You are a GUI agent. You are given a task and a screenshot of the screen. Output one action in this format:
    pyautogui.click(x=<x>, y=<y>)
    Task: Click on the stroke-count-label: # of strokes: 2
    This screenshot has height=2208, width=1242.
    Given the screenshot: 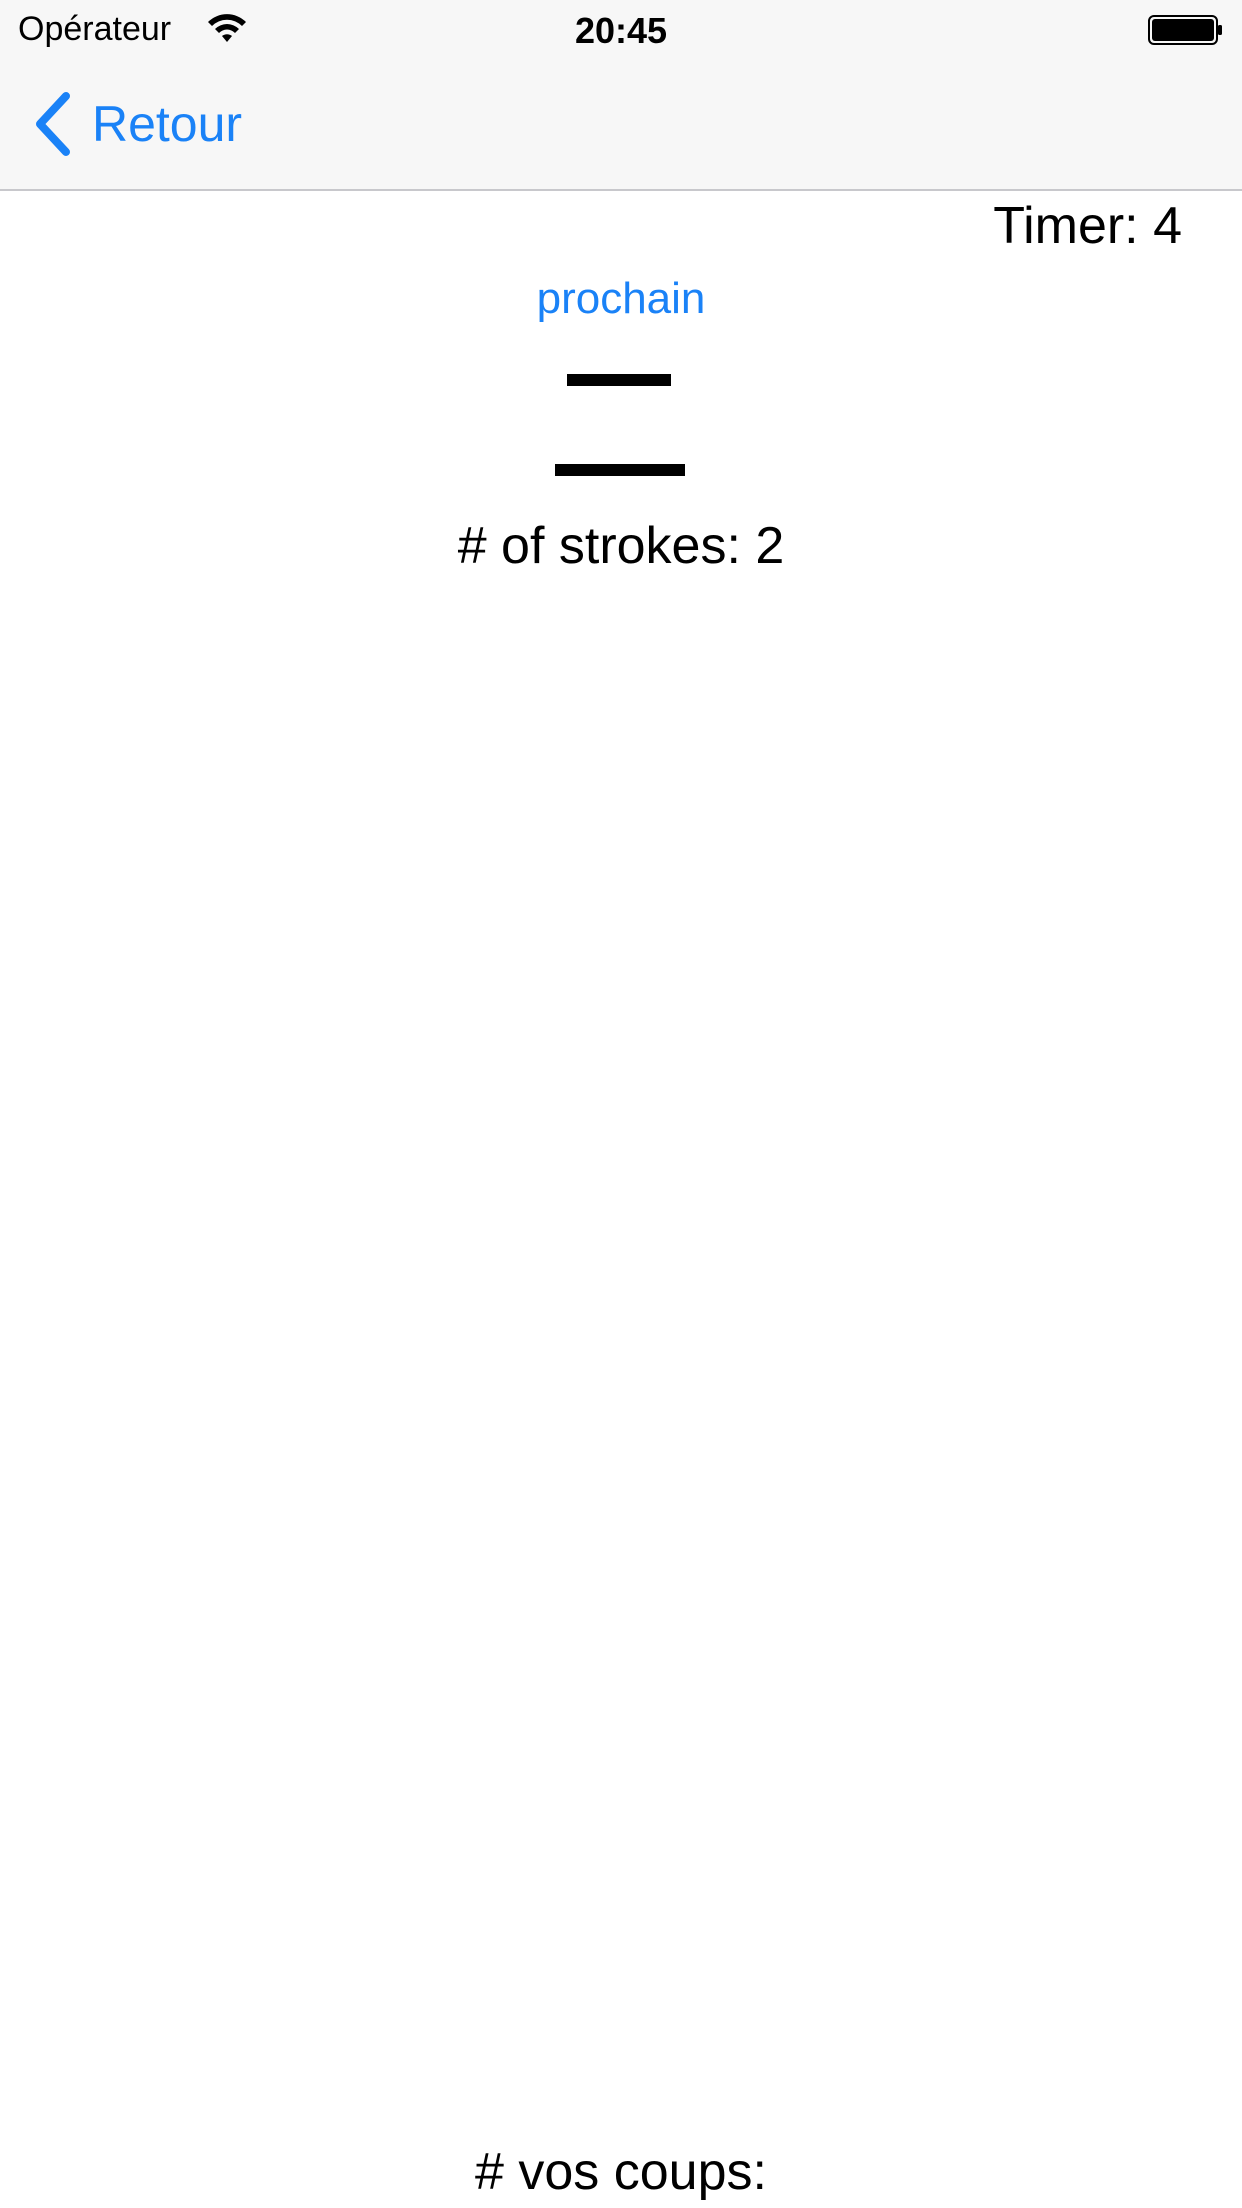 What is the action you would take?
    pyautogui.click(x=621, y=546)
    